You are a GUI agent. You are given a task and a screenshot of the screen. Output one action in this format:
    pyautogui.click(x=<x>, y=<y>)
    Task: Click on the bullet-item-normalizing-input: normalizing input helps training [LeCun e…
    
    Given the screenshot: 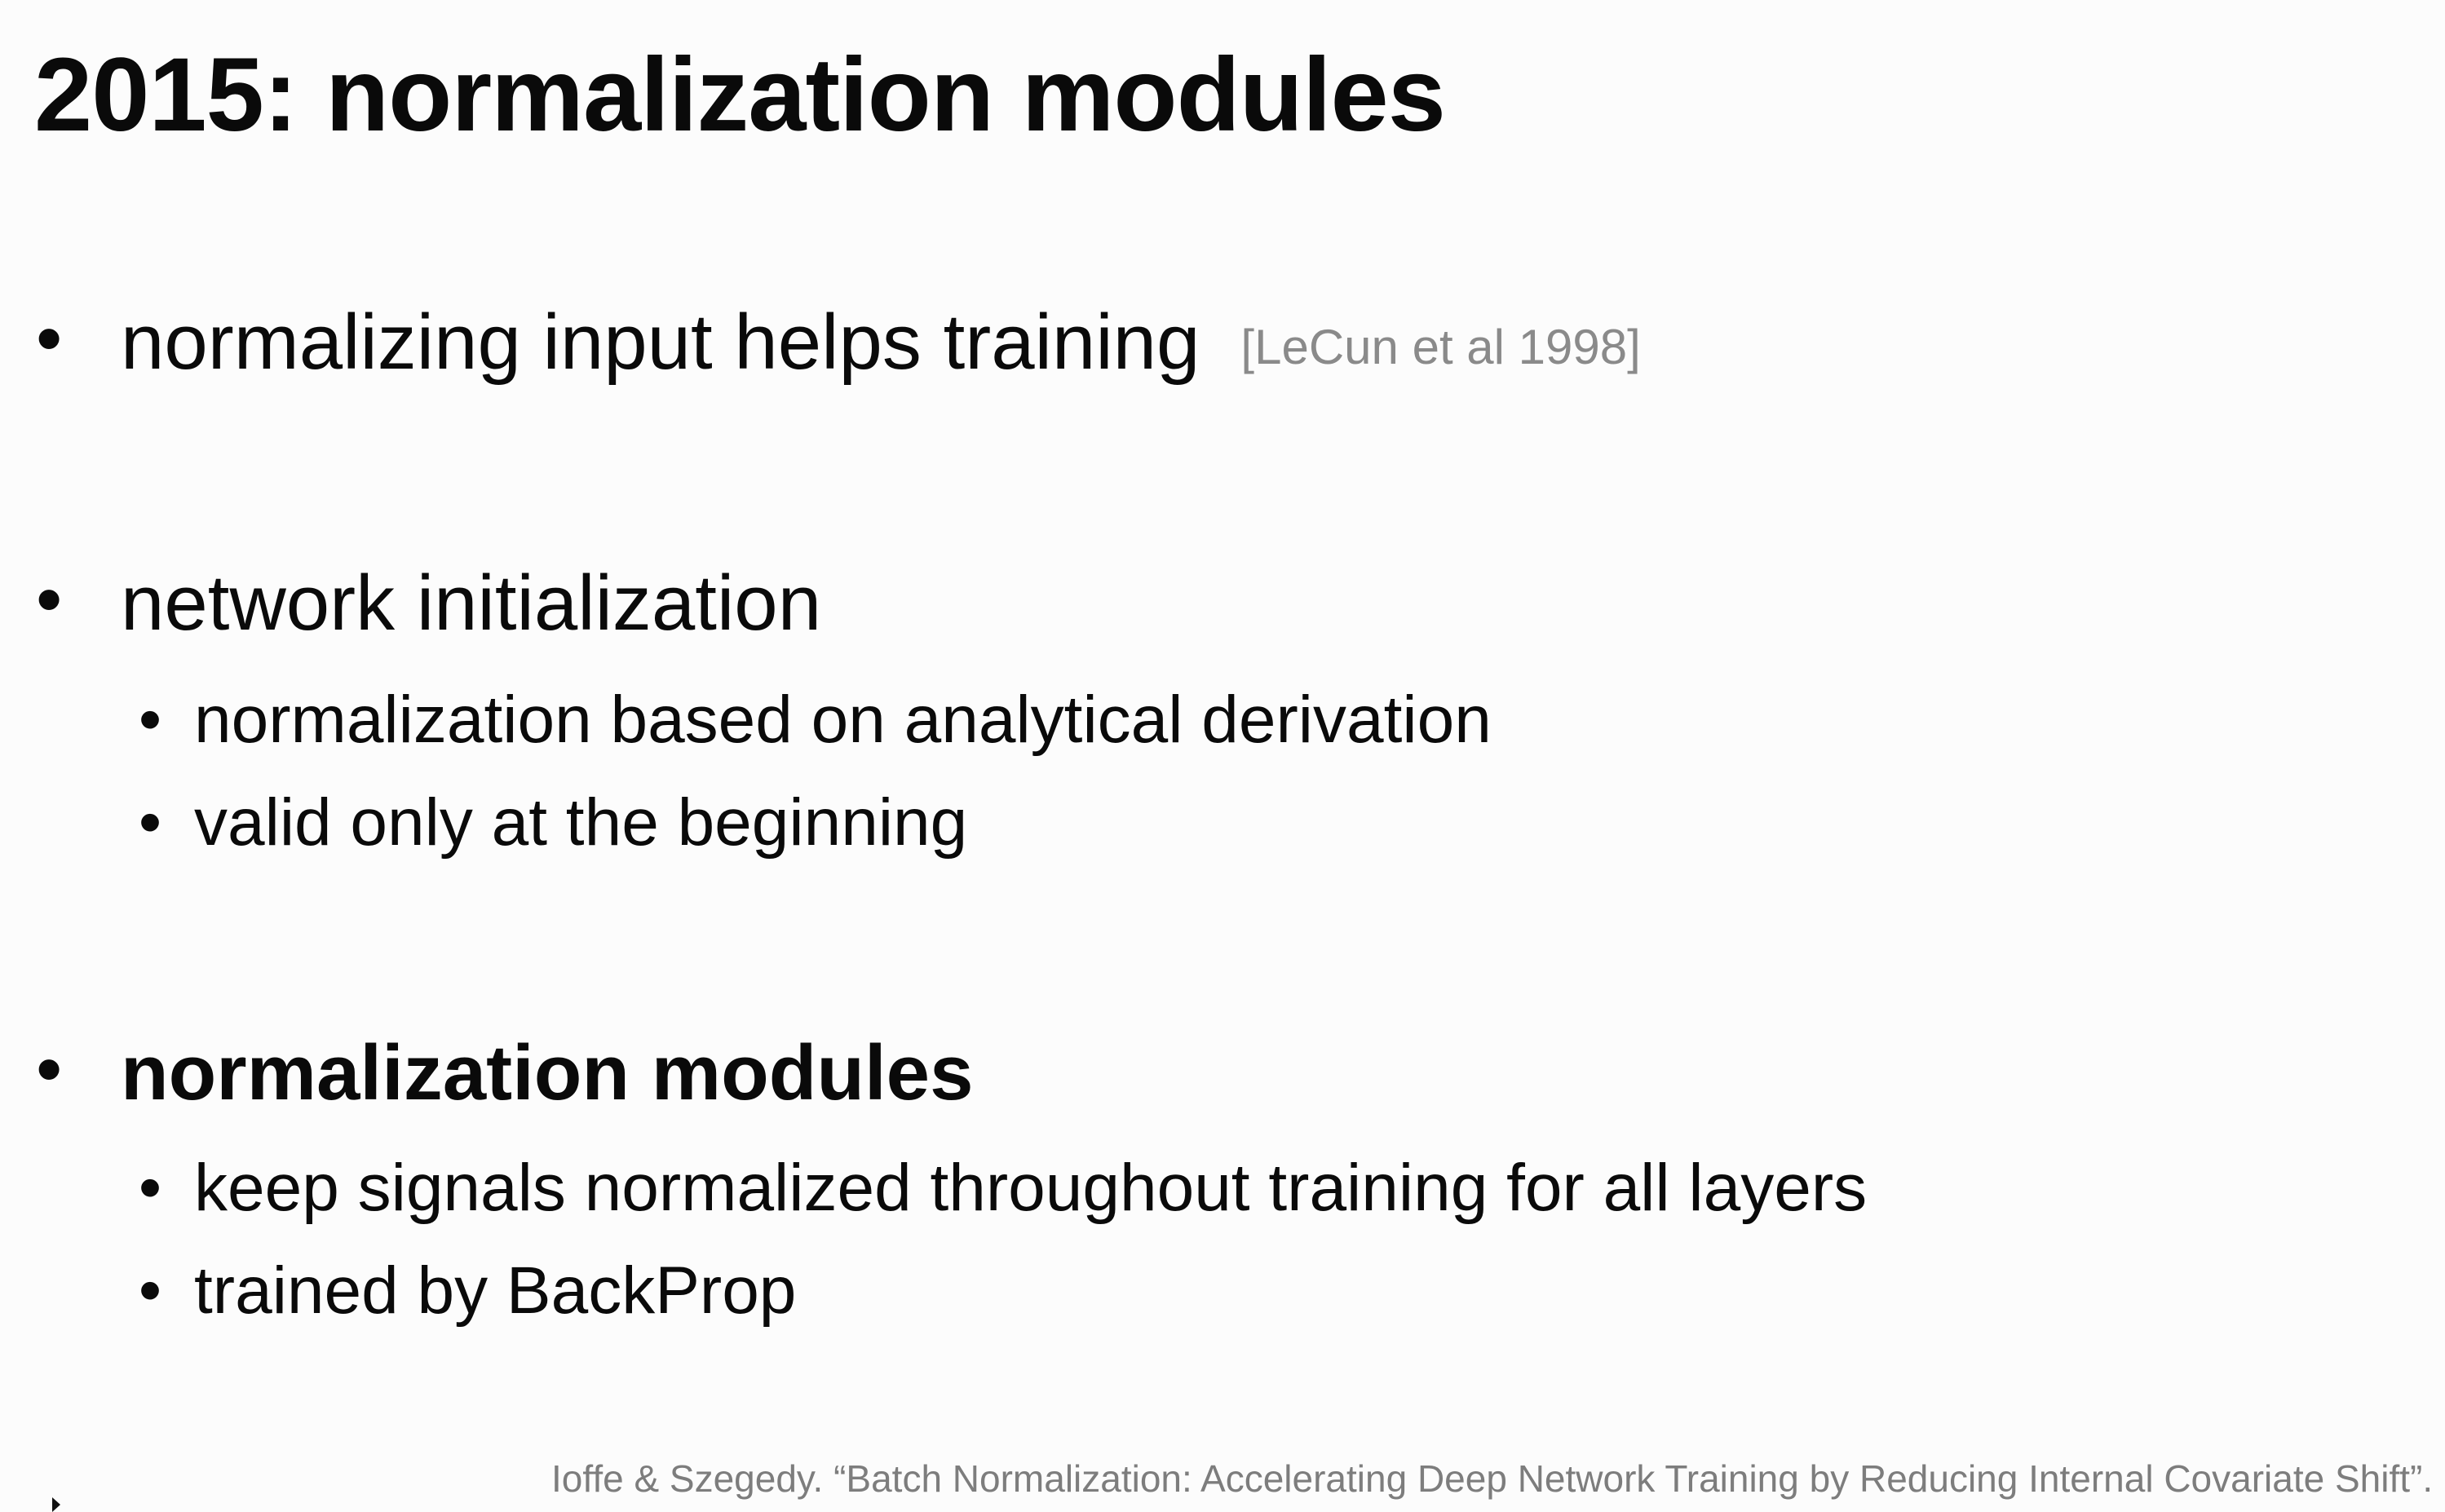 What is the action you would take?
    pyautogui.click(x=881, y=342)
    